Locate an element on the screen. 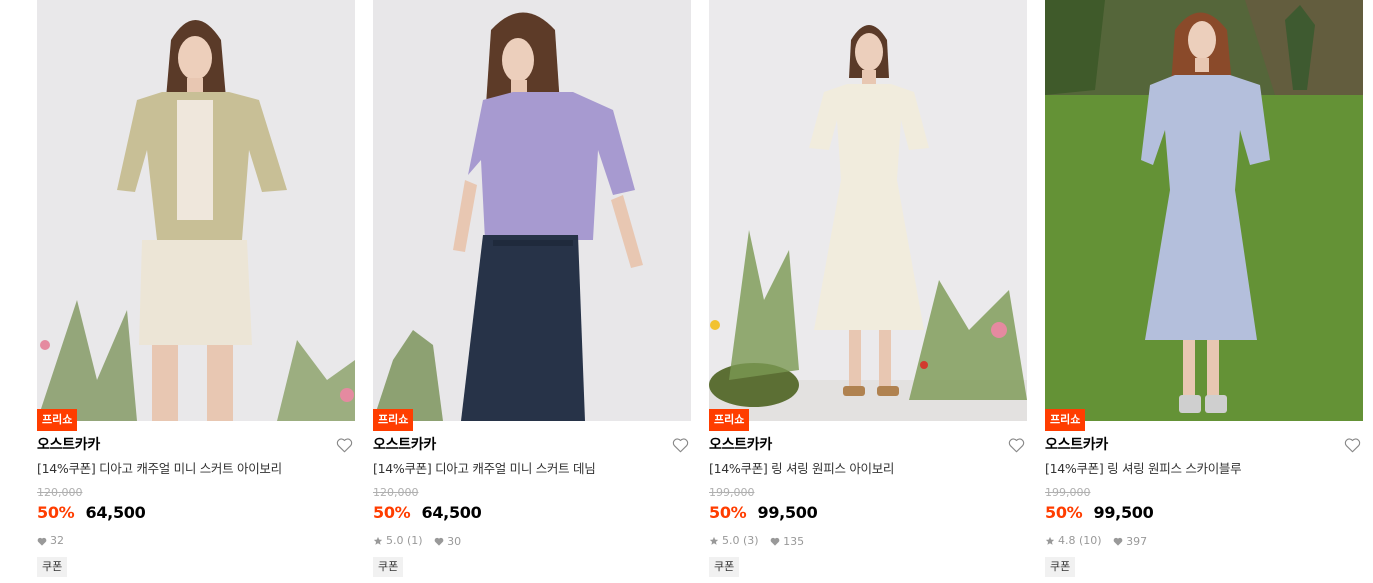 The image size is (1373, 583). like-count: 30 is located at coordinates (454, 541).